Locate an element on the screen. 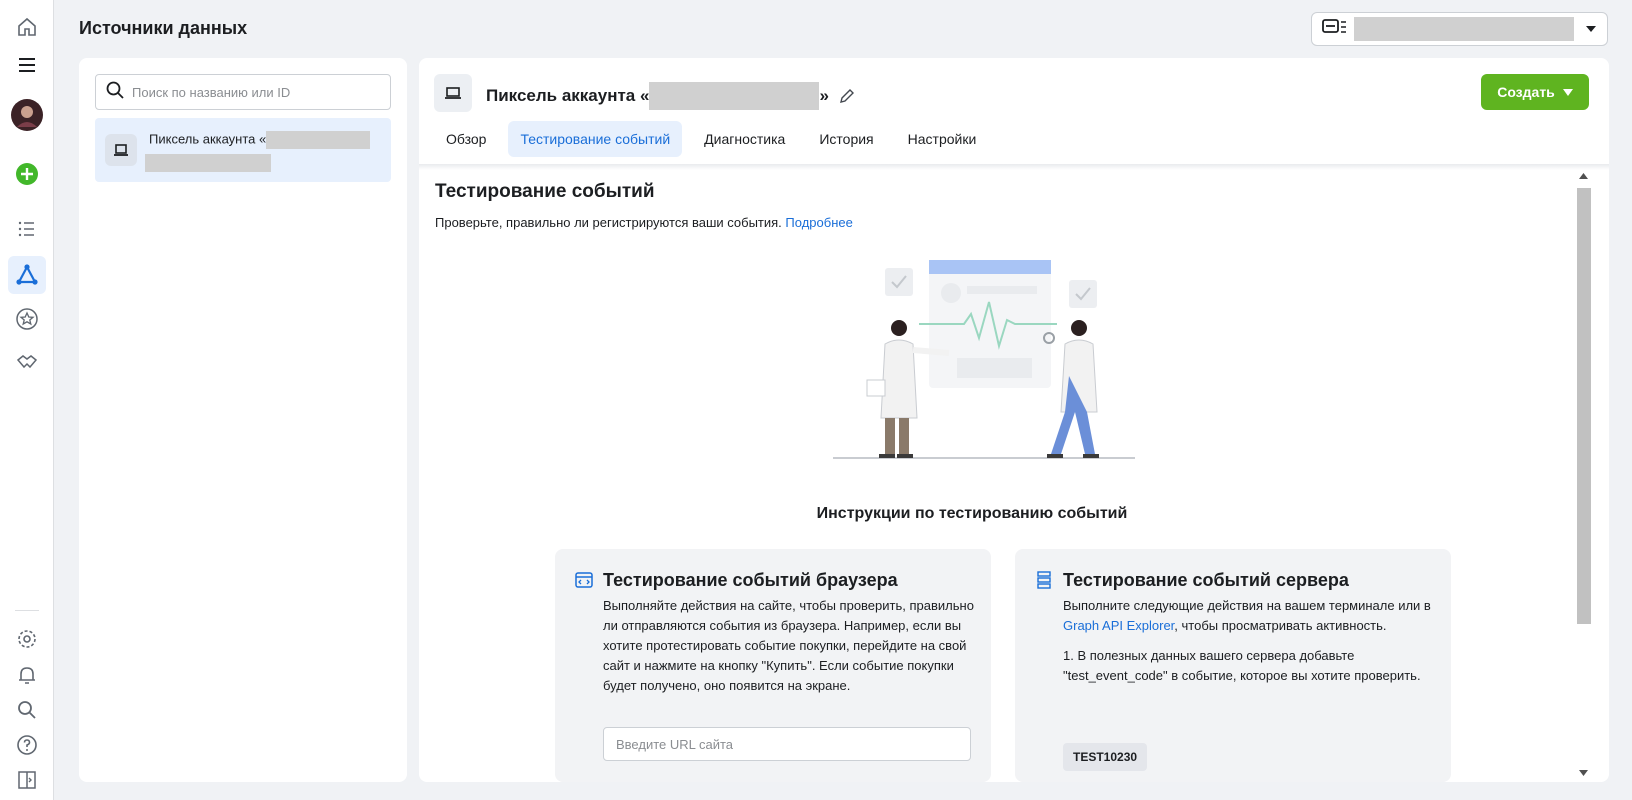 The height and width of the screenshot is (800, 1632). business-account-icon is located at coordinates (1335, 29).